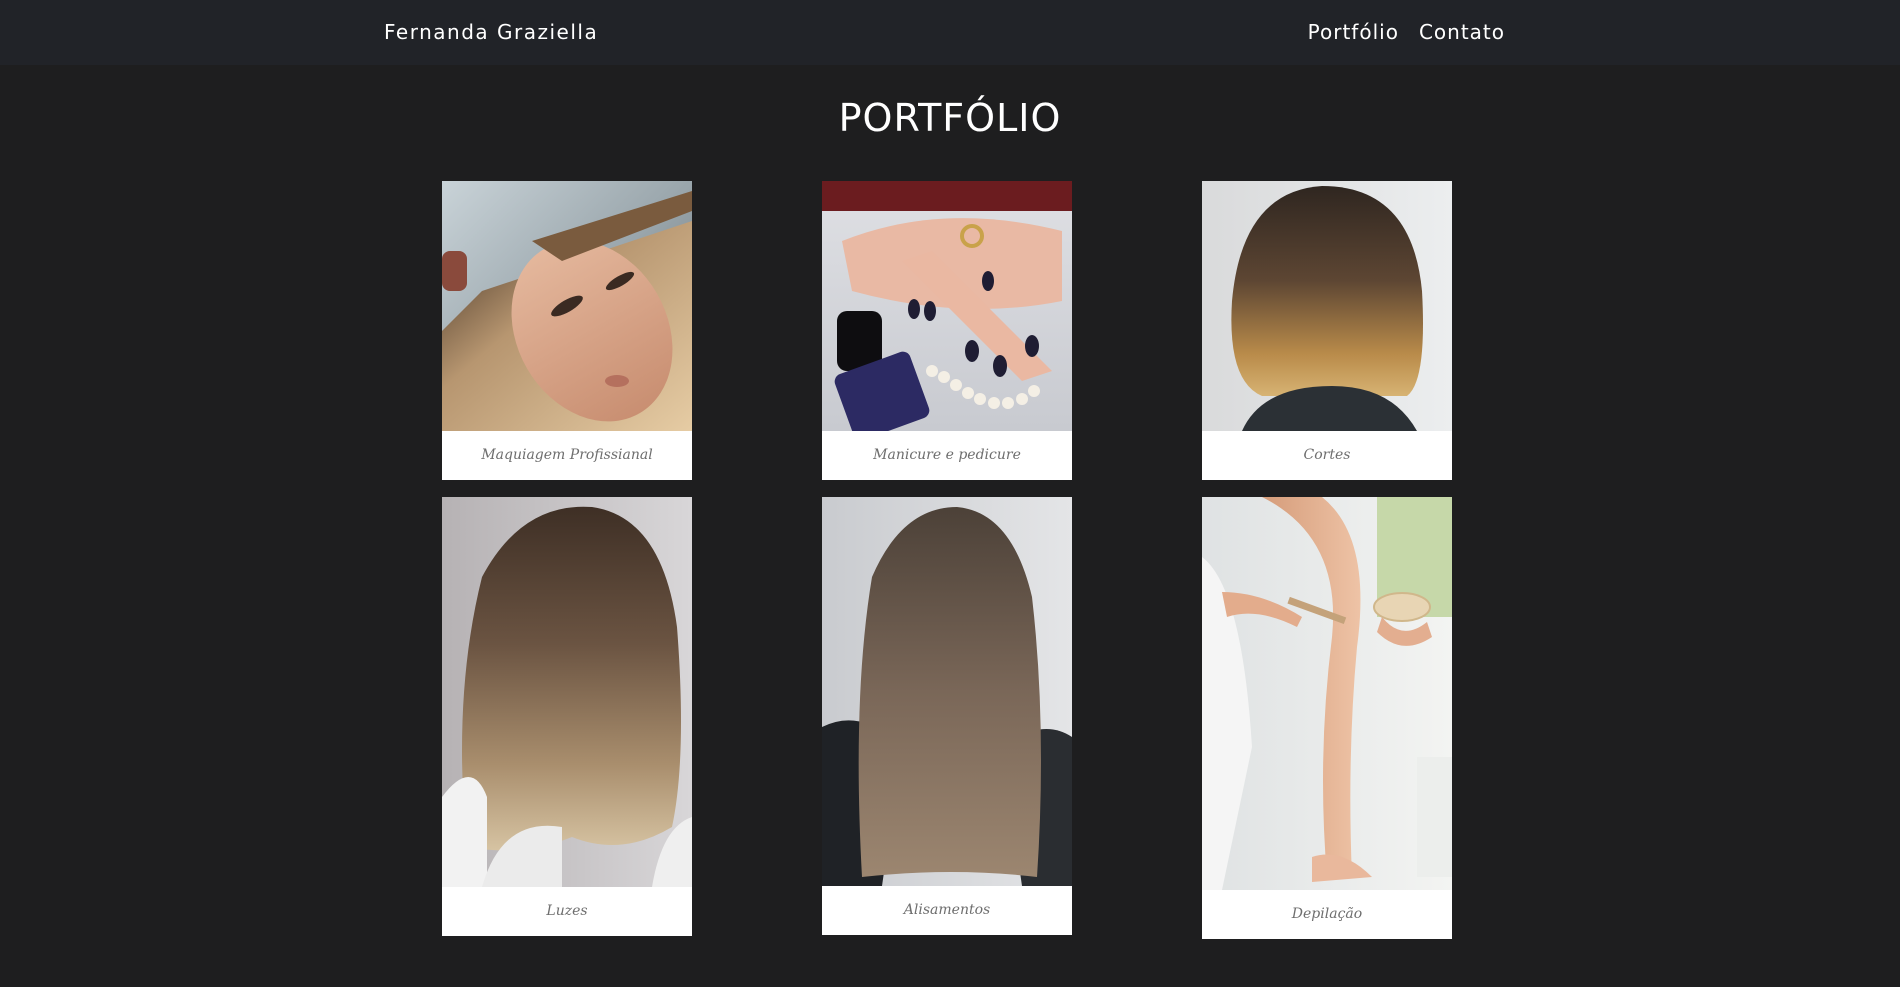 Image resolution: width=1900 pixels, height=987 pixels. I want to click on portfolio-card-alisamentos: Alisamentos, so click(947, 716).